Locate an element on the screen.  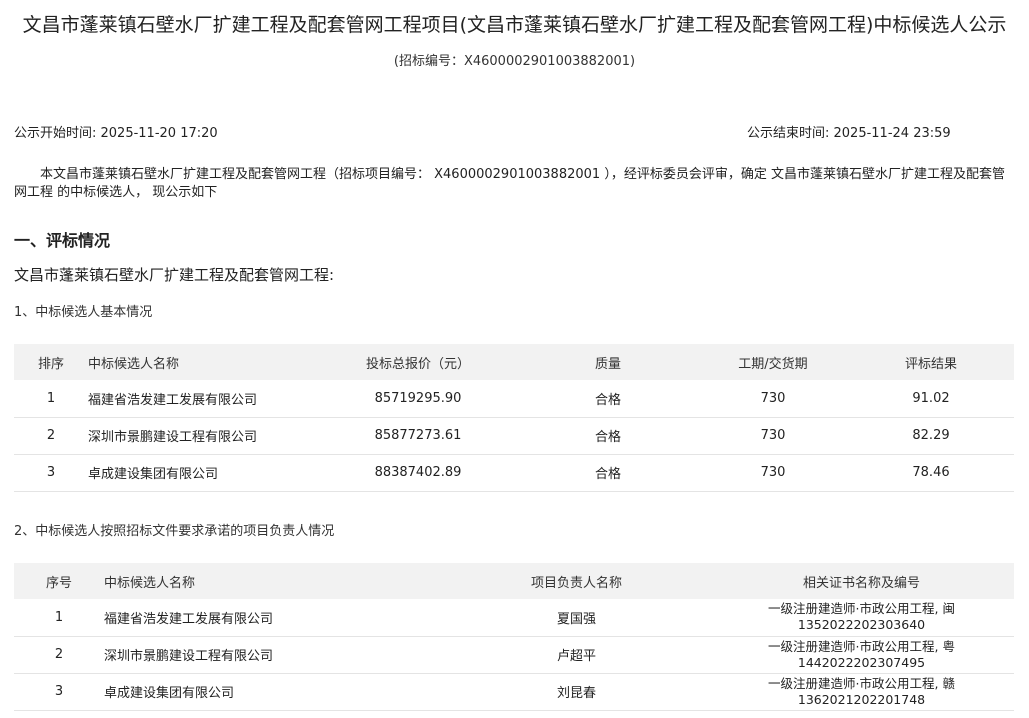
header-quality: 质量 is located at coordinates (607, 364).